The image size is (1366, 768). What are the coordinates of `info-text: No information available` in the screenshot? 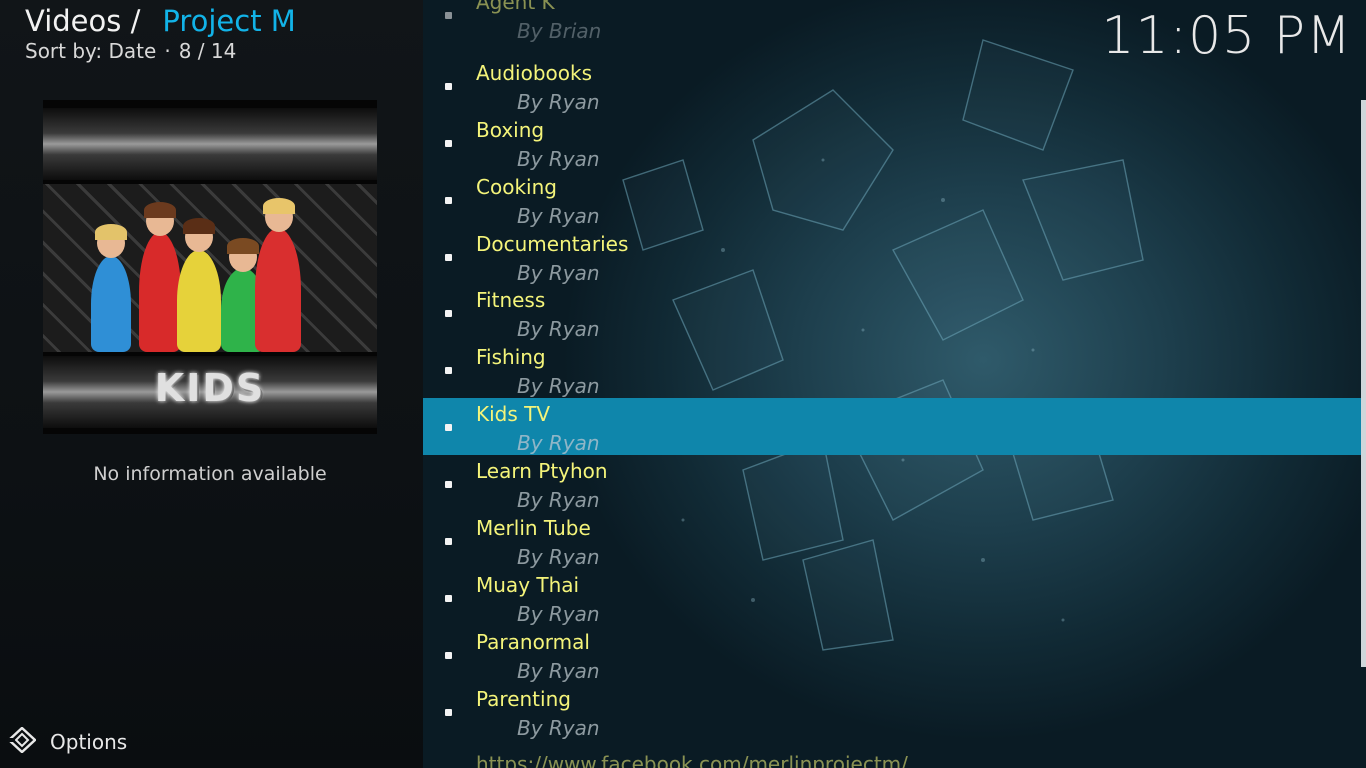 It's located at (210, 474).